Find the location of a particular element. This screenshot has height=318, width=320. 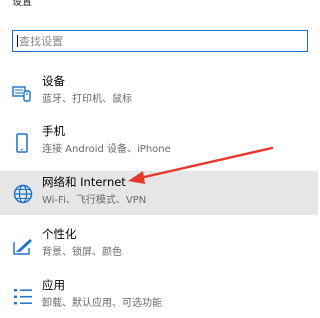

phone-icon is located at coordinates (23, 143).